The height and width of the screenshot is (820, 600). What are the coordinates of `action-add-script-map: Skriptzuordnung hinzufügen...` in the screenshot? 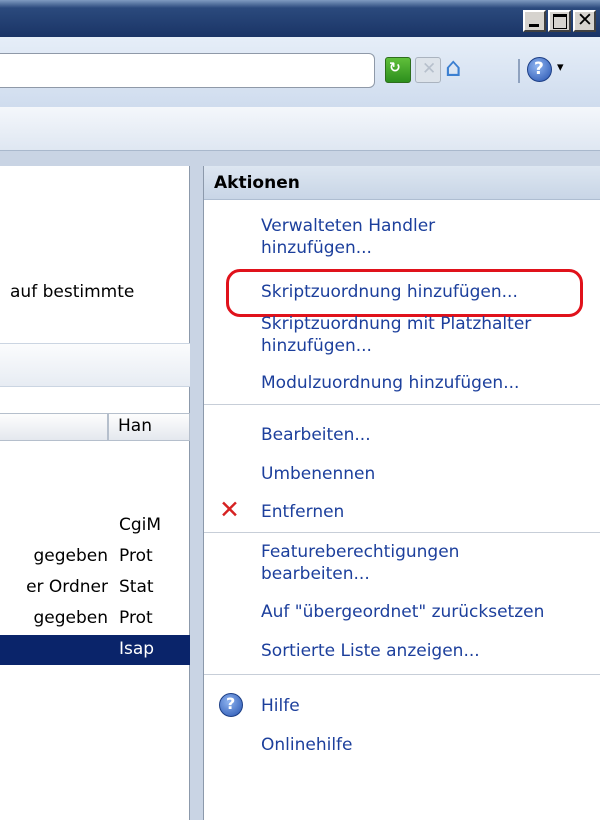 It's located at (389, 292).